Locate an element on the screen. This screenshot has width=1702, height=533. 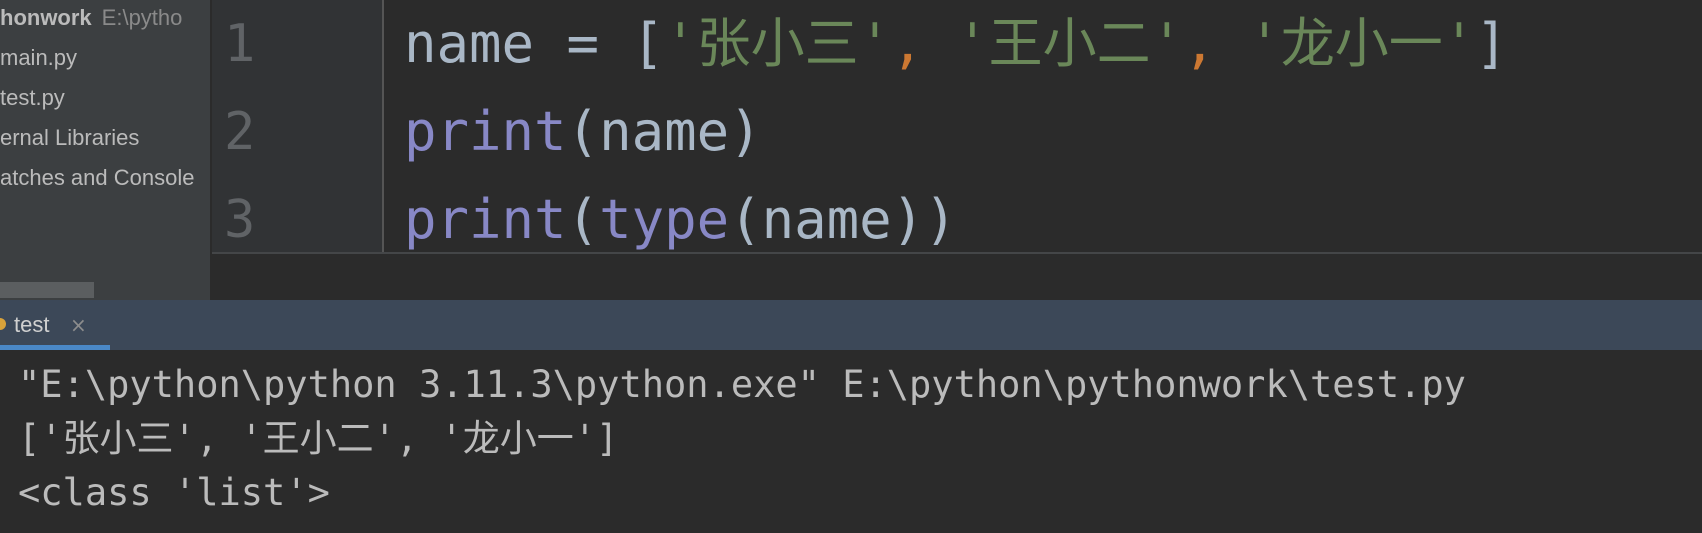
code-token: ( is located at coordinates (583, 219).